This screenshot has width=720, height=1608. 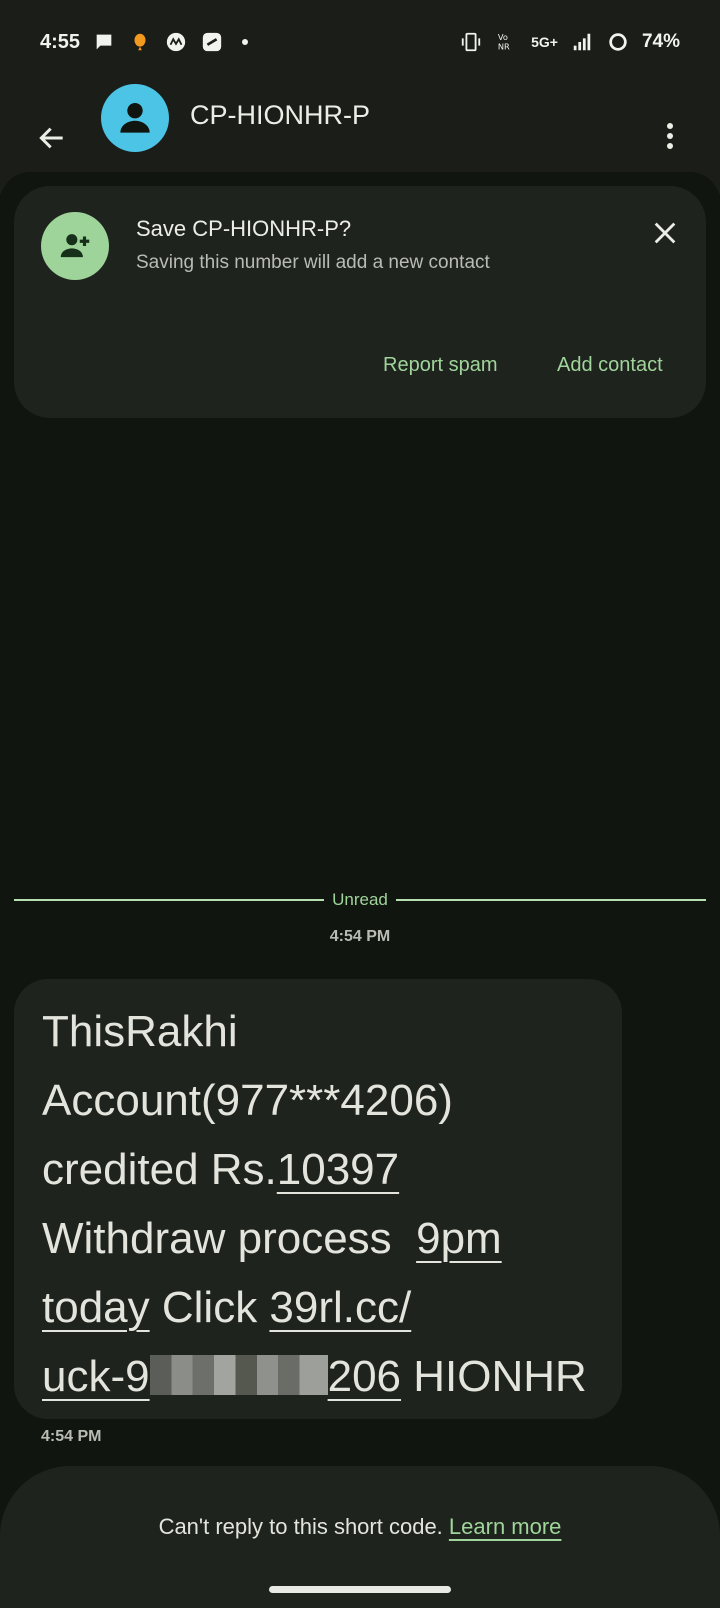 I want to click on back-button, so click(x=52, y=138).